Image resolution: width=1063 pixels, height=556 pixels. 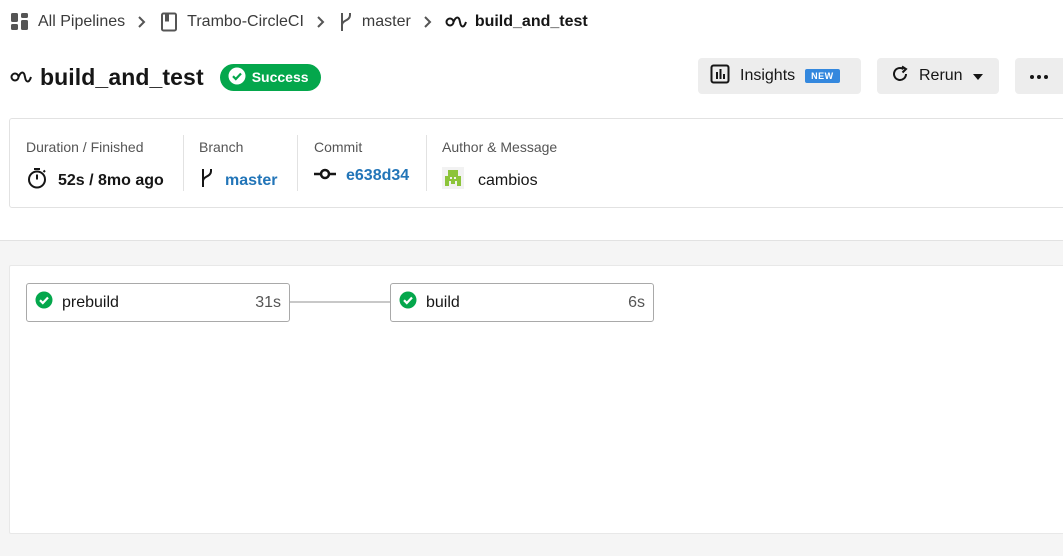 What do you see at coordinates (37, 180) in the screenshot?
I see `stopwatch-icon` at bounding box center [37, 180].